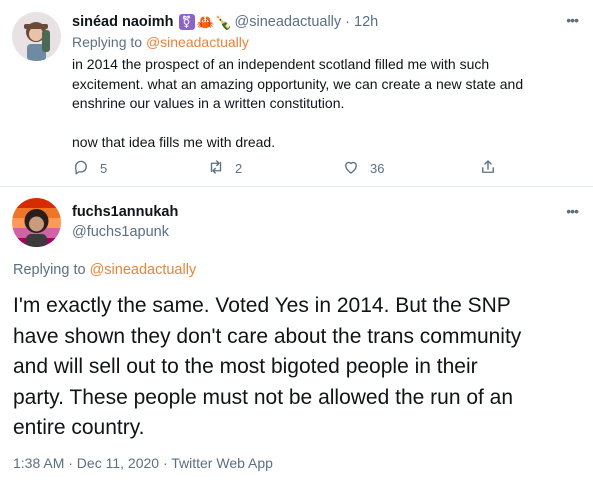 This screenshot has width=593, height=483. Describe the element at coordinates (174, 142) in the screenshot. I see `tweet-text-line: now that idea fills me with dread.` at that location.